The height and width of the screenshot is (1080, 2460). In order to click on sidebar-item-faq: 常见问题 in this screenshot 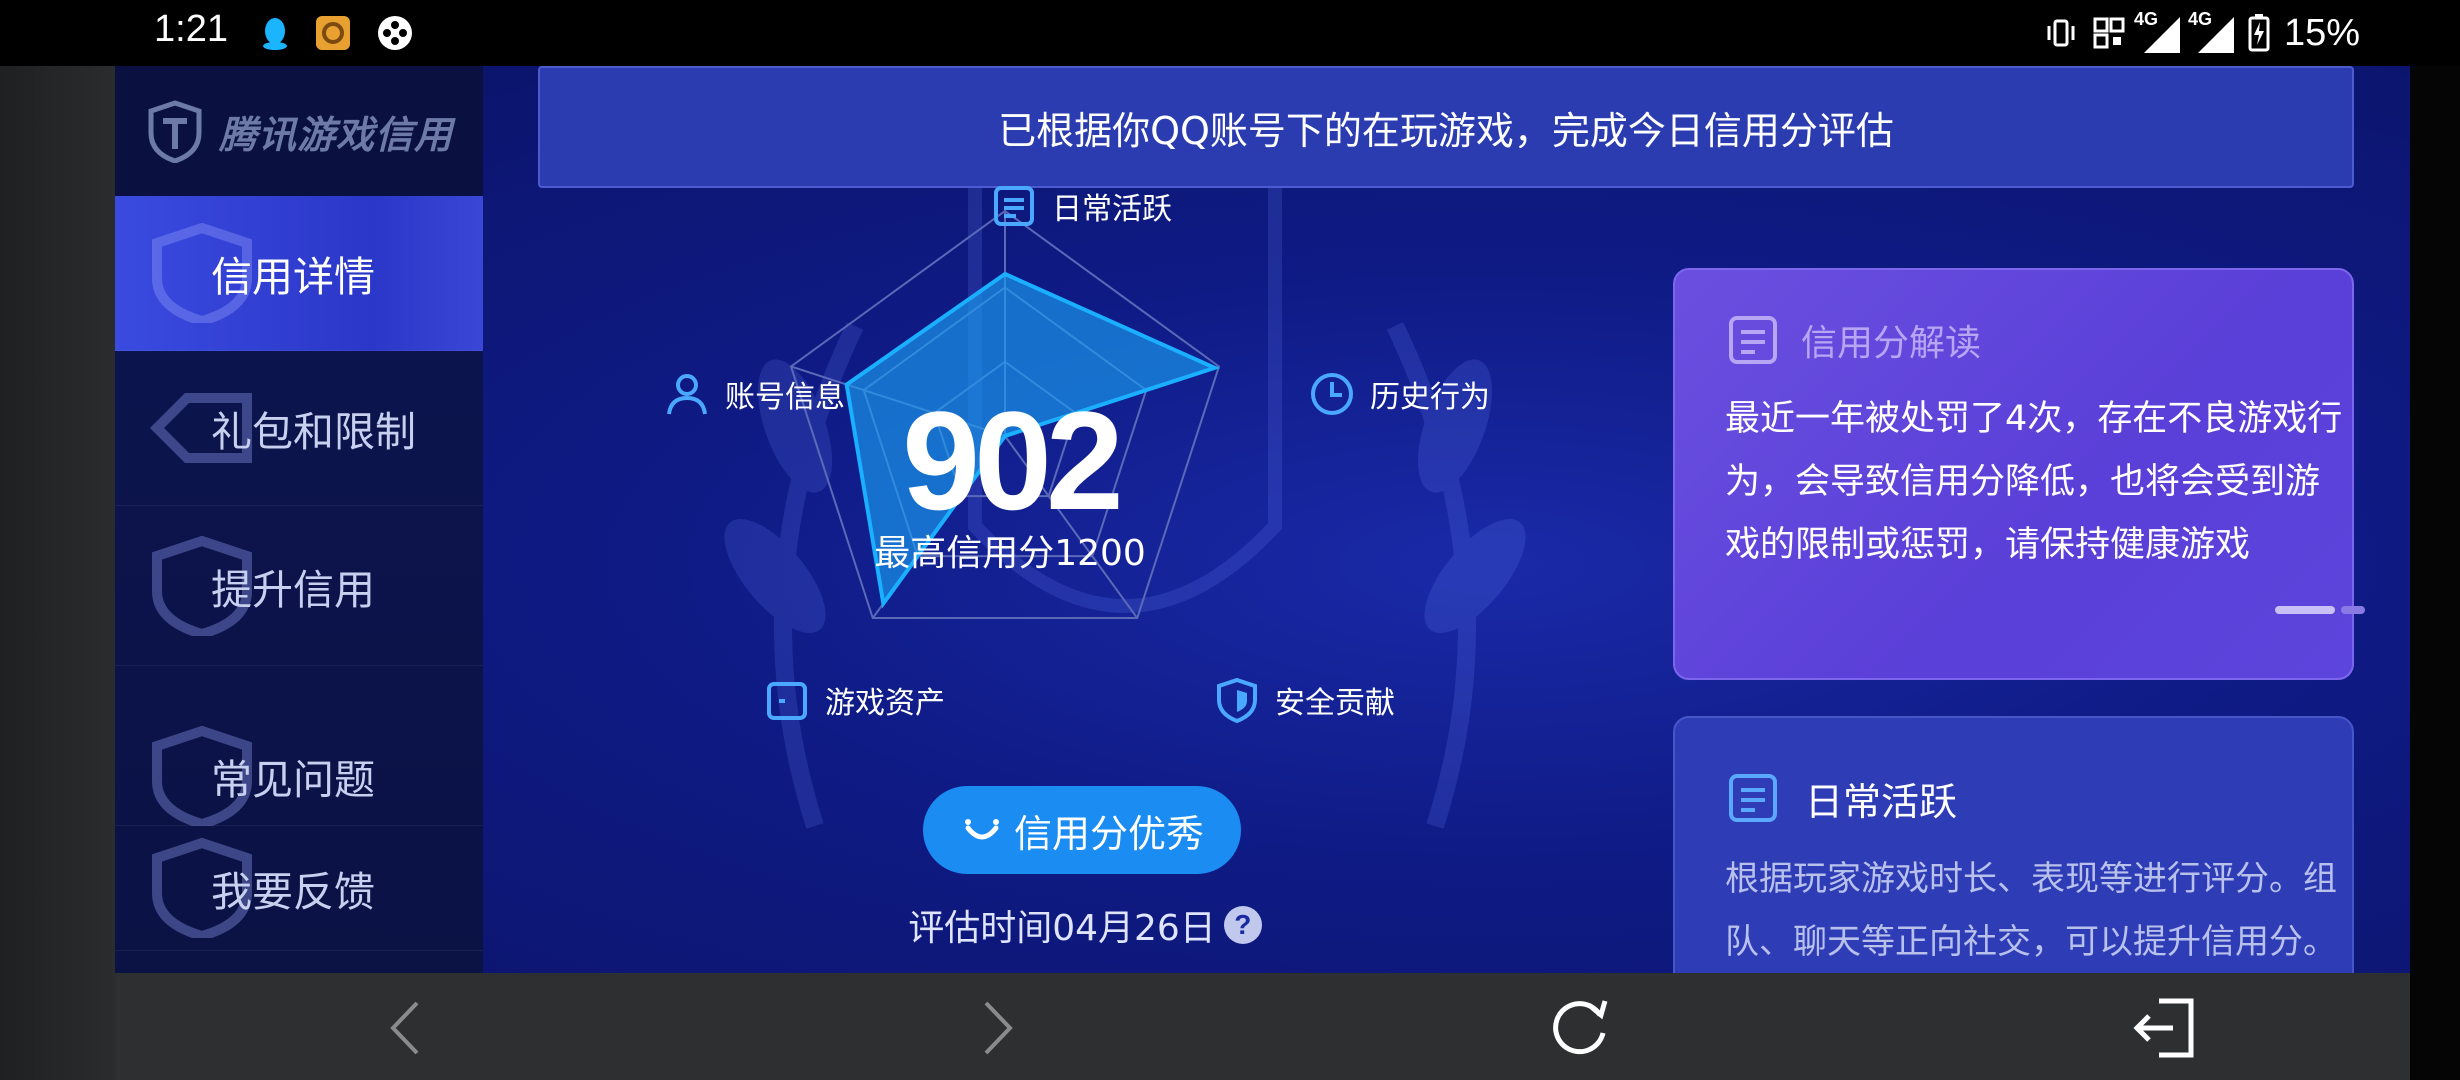, I will do `click(299, 746)`.